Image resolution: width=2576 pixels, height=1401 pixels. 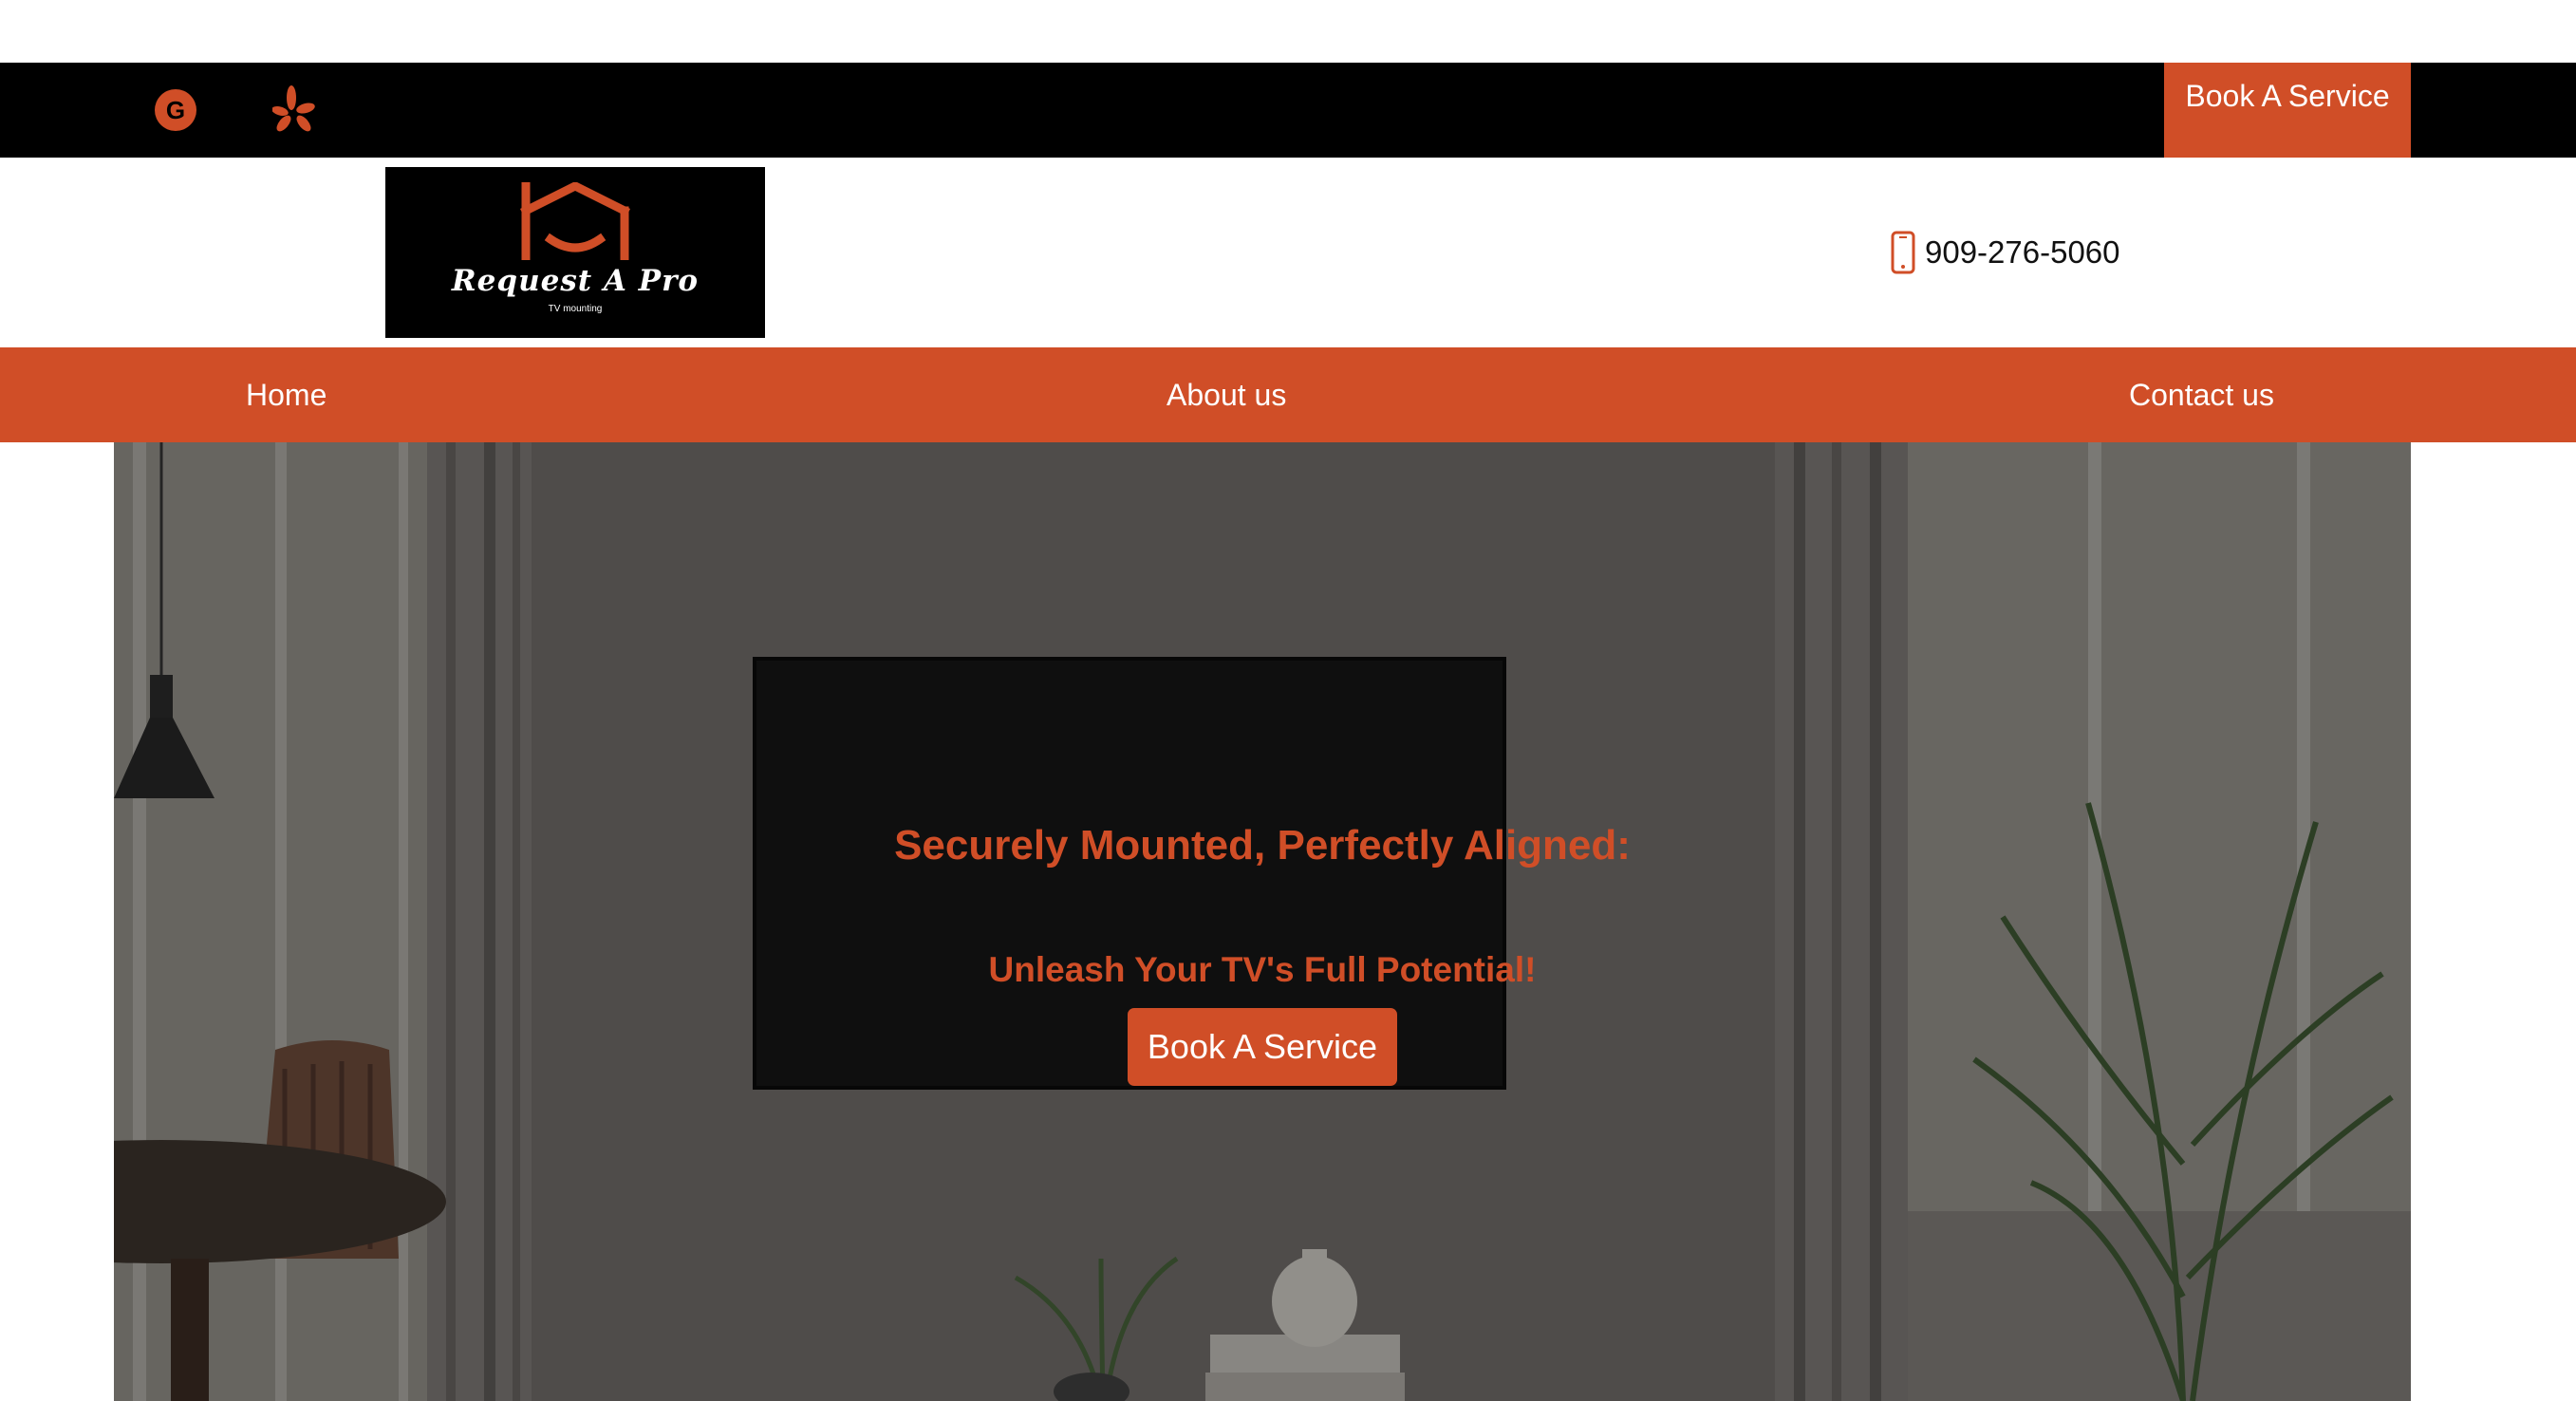 What do you see at coordinates (1903, 253) in the screenshot?
I see `phone-icon` at bounding box center [1903, 253].